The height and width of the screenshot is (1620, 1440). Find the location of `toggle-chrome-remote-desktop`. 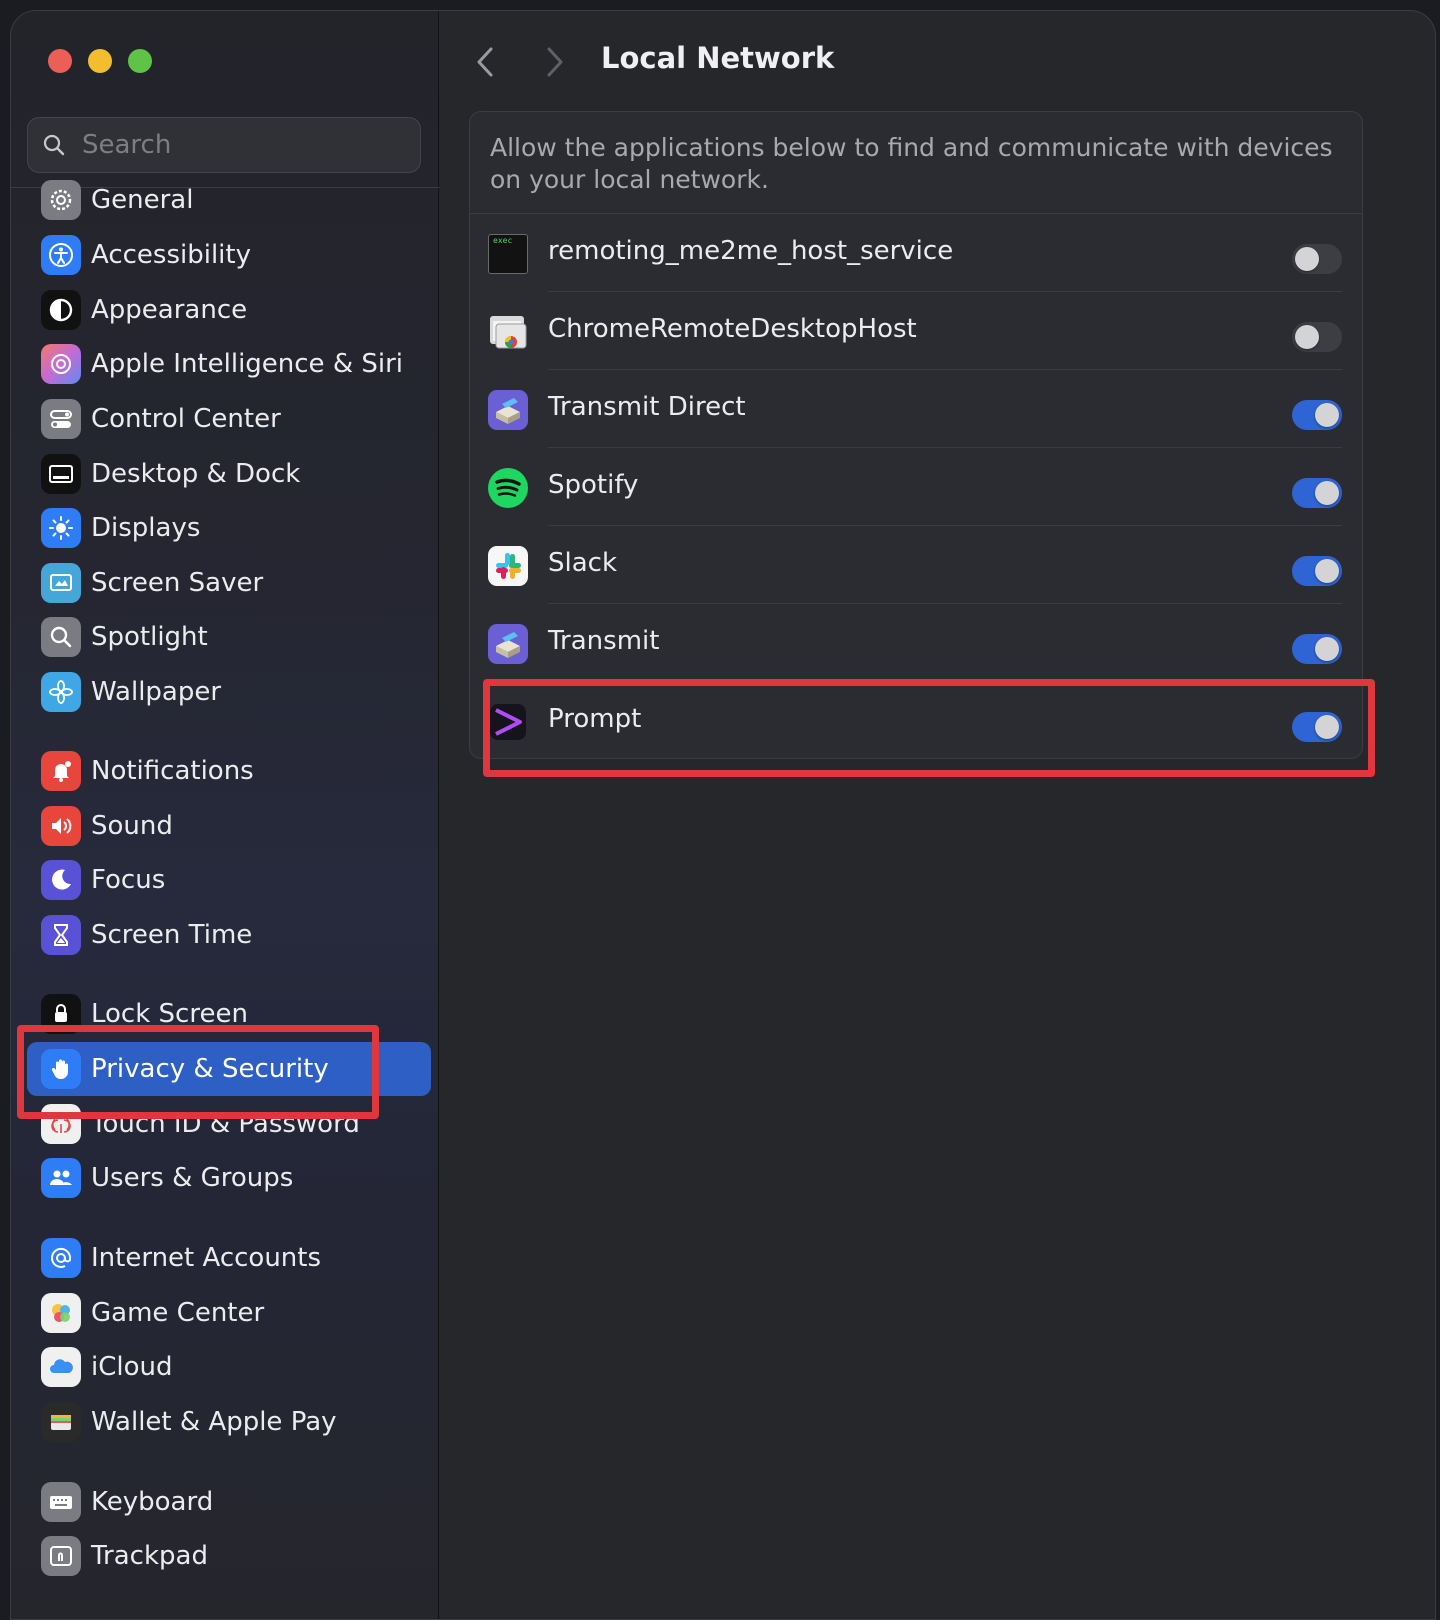

toggle-chrome-remote-desktop is located at coordinates (1317, 337).